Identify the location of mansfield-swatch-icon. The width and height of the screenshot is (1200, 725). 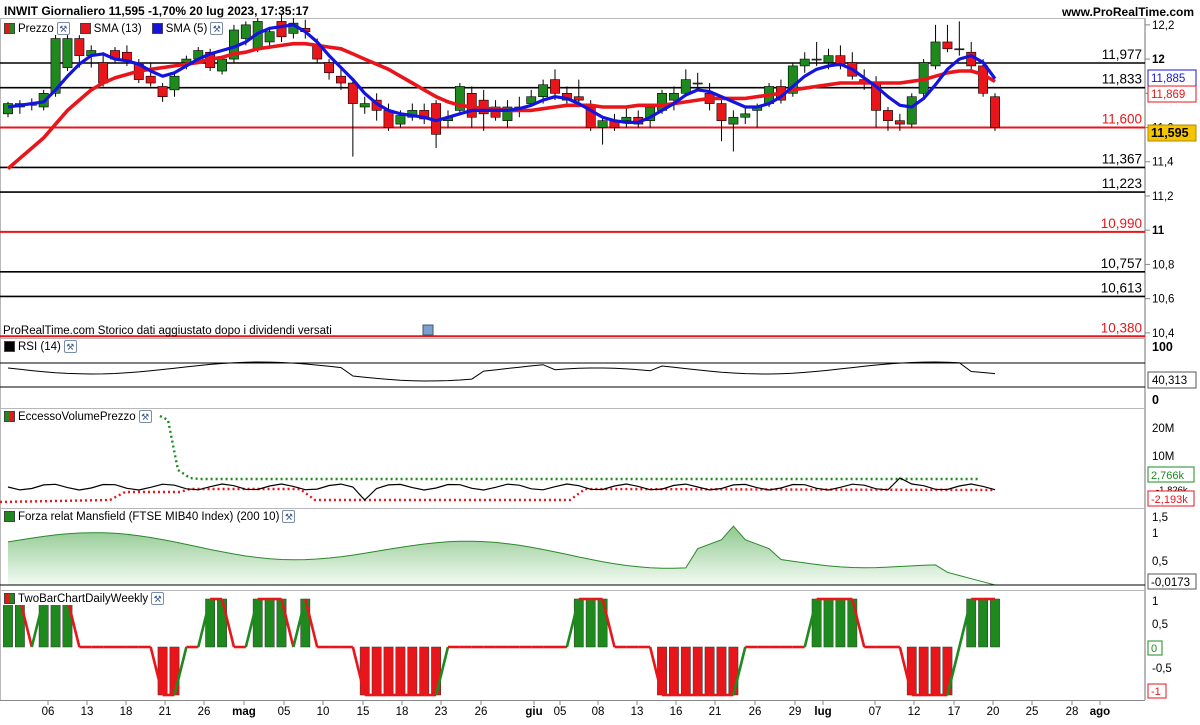
(9, 516).